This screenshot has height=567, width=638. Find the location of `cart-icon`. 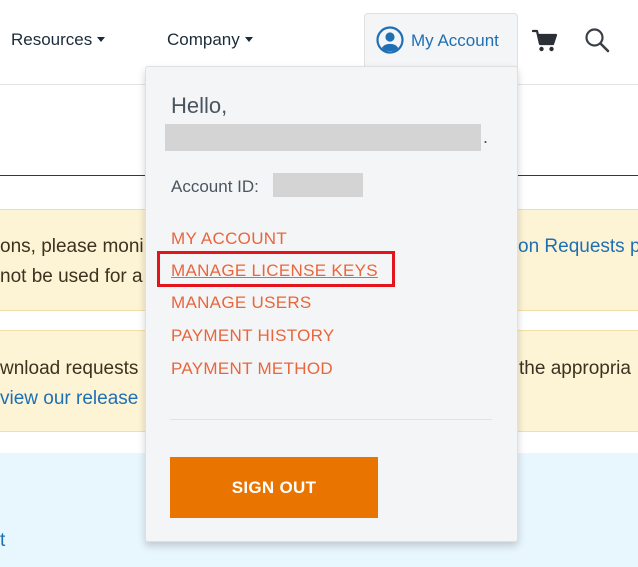

cart-icon is located at coordinates (545, 41).